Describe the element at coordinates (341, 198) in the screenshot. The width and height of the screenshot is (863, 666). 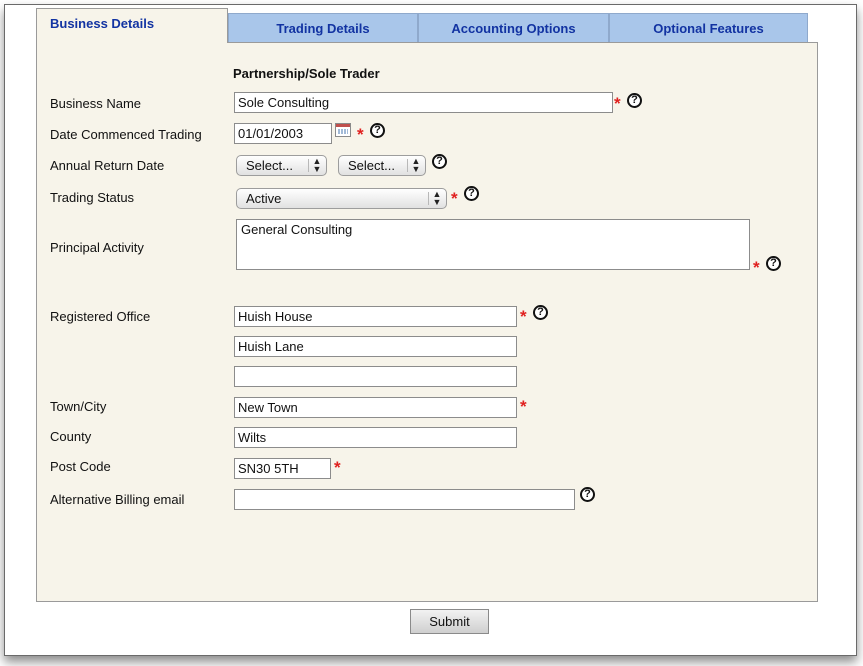
I see `trading-status-select: Active ▲ ▼` at that location.